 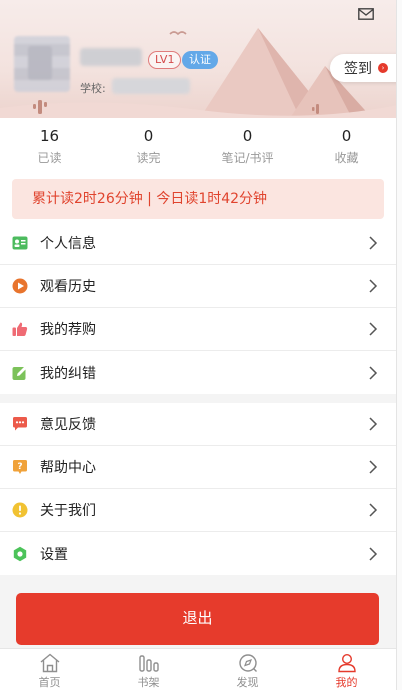 I want to click on reading-time-section: 累计读2时26分钟 | 今日读1时42分钟, so click(x=198, y=197).